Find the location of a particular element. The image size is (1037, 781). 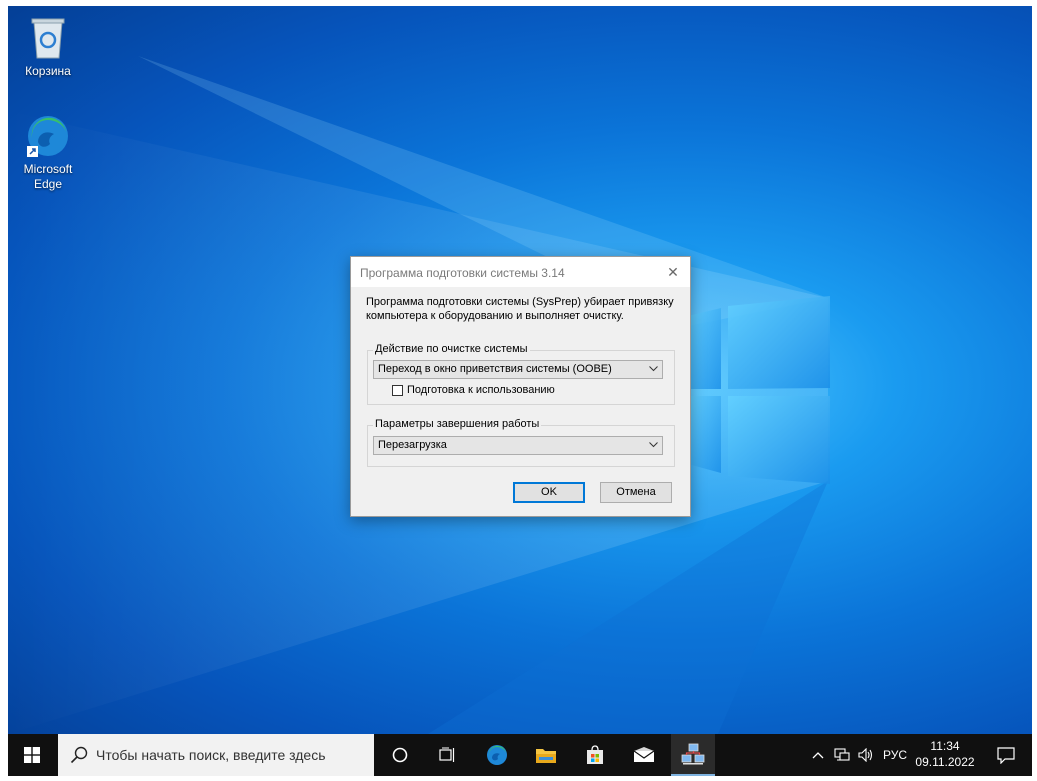

close-icon: ✕ is located at coordinates (673, 272).